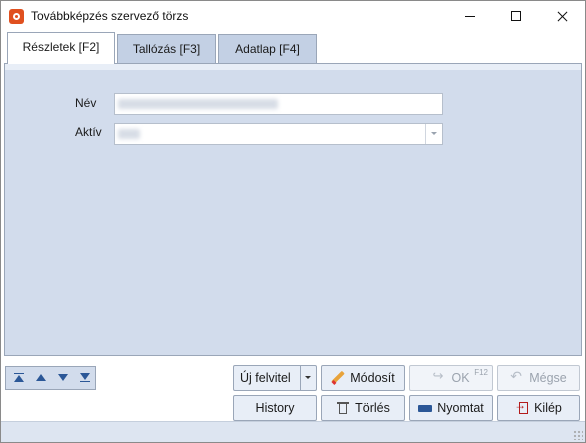  I want to click on ok-button: OK F12, so click(451, 378).